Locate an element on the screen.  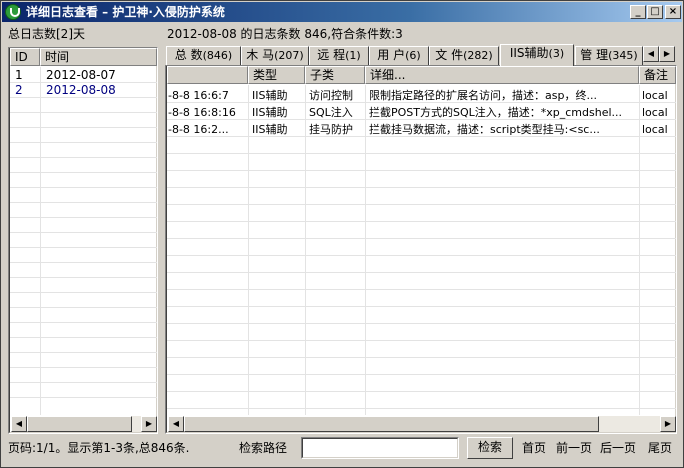
window-title: 详细日志查看 – 护卫神·入侵防护系统 is located at coordinates (125, 12).